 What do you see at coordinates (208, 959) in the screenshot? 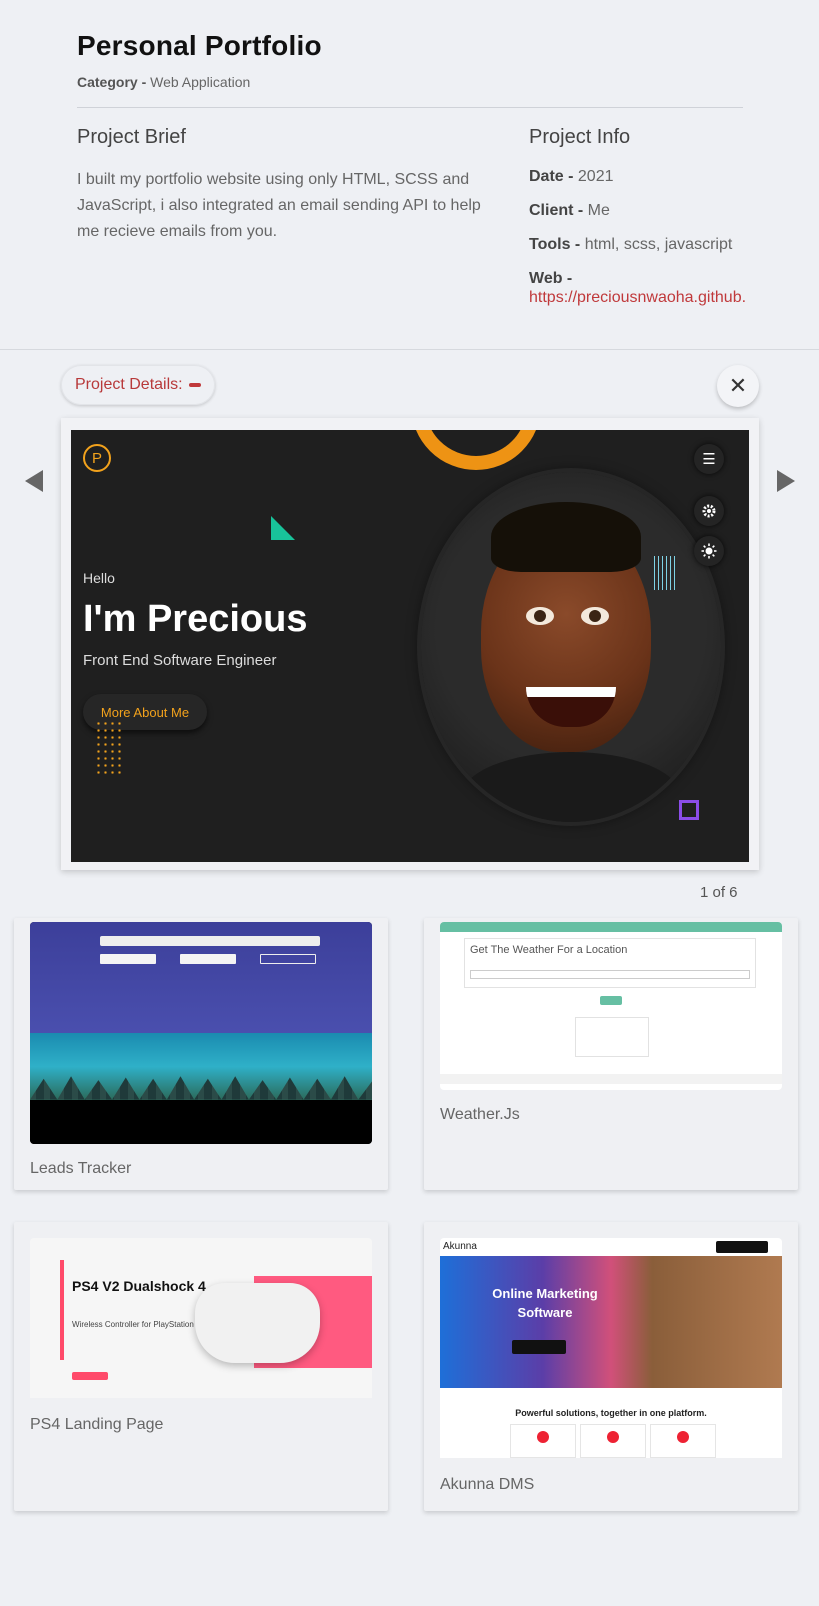
I see `thumb-save-tab` at bounding box center [208, 959].